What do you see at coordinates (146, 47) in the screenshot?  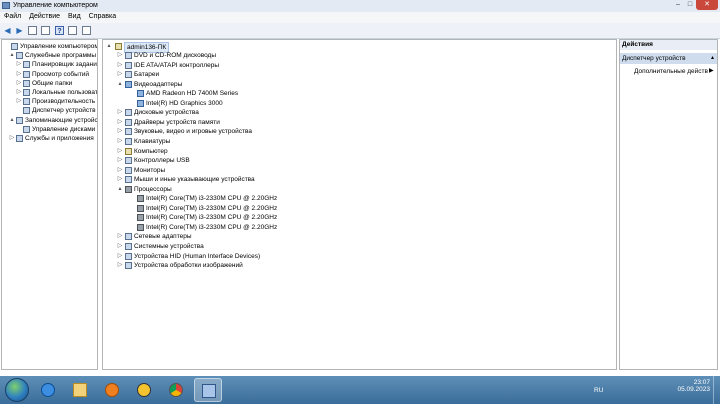 I see `device-tree-root: ▴ admin136-ПК` at bounding box center [146, 47].